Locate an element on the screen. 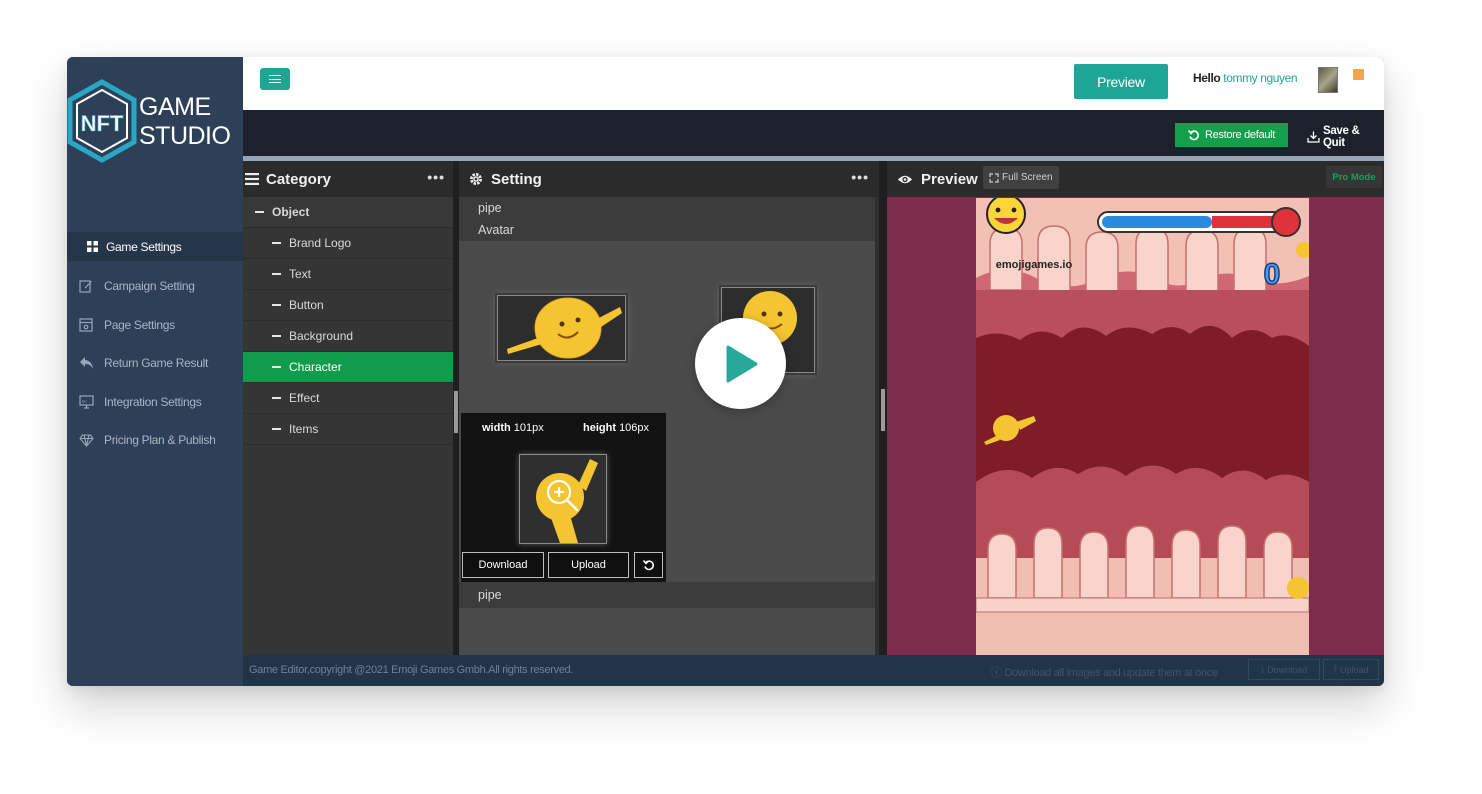  full-screen-button: Full Screen is located at coordinates (1021, 177).